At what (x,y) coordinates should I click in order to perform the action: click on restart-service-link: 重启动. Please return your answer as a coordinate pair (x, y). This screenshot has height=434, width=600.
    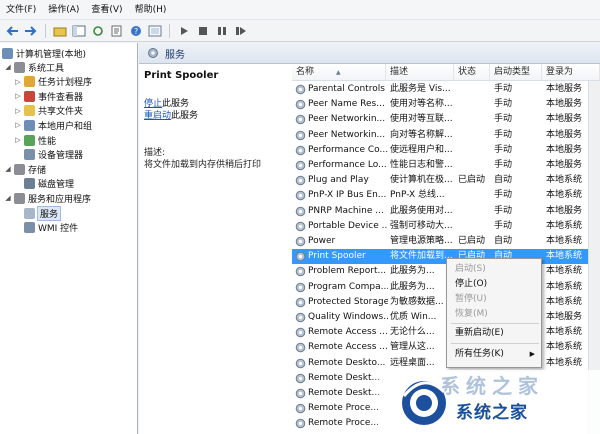
    Looking at the image, I should click on (157, 116).